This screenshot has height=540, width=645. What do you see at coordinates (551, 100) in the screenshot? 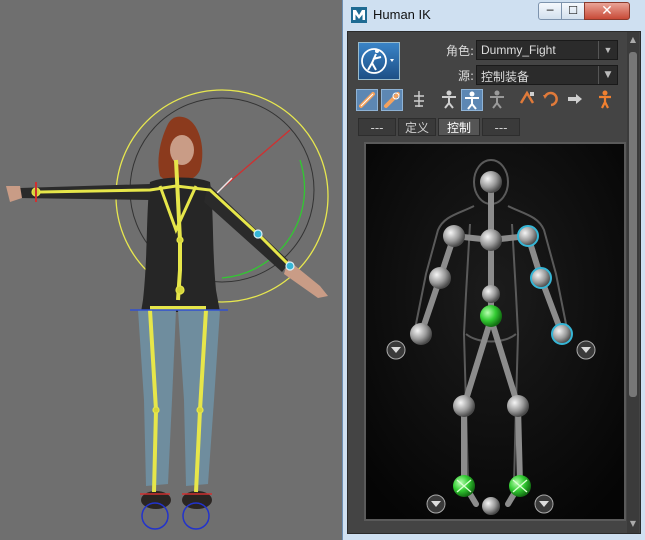
I see `stance-icon` at bounding box center [551, 100].